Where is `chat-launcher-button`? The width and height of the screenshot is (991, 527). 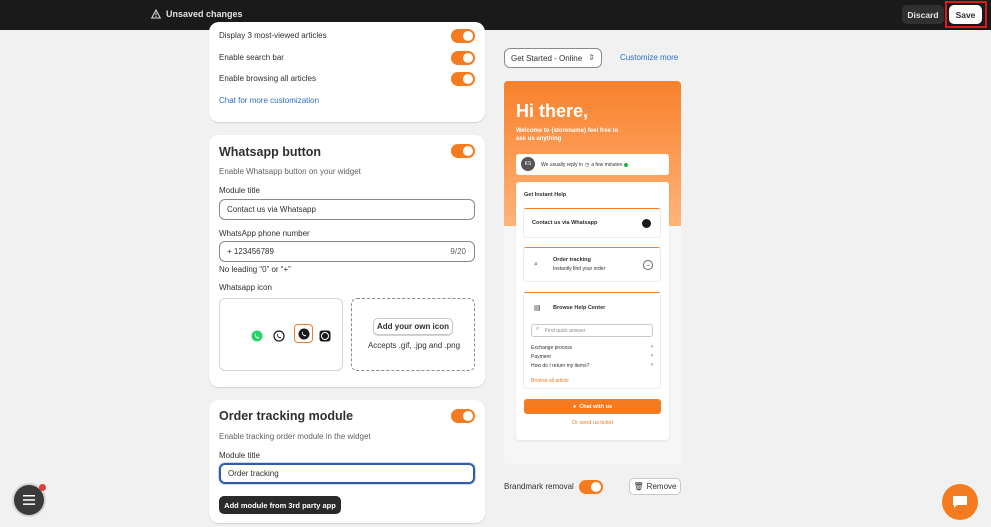
chat-launcher-button is located at coordinates (960, 502).